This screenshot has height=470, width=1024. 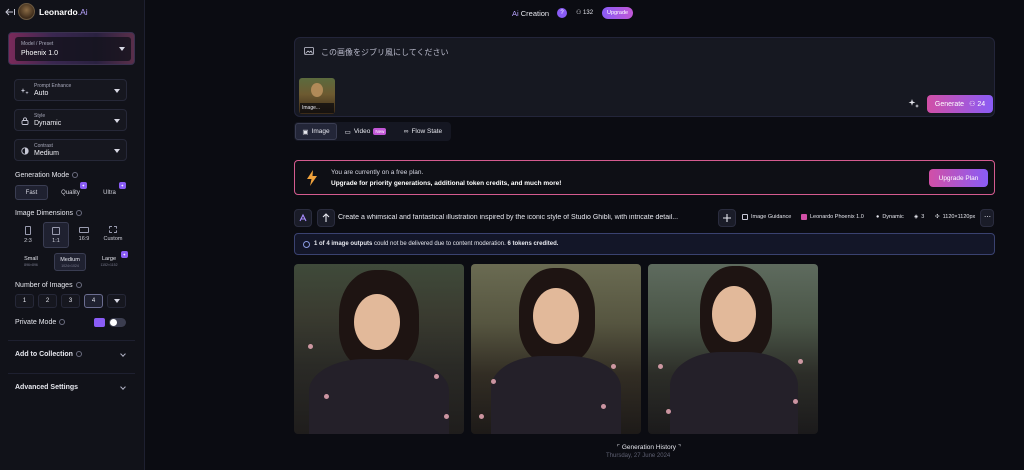 I want to click on reuse-prompt-button, so click(x=326, y=218).